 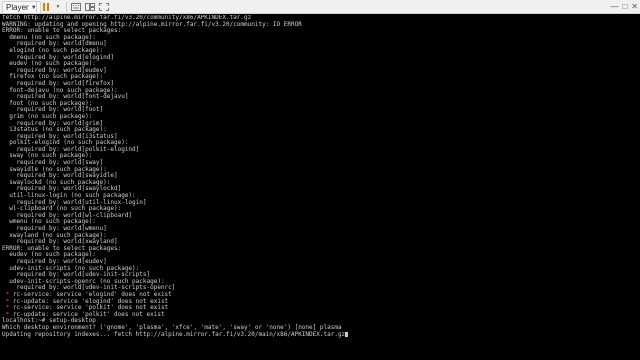 What do you see at coordinates (320, 97) in the screenshot?
I see `terminal-line: required by: world[font-dejavu]` at bounding box center [320, 97].